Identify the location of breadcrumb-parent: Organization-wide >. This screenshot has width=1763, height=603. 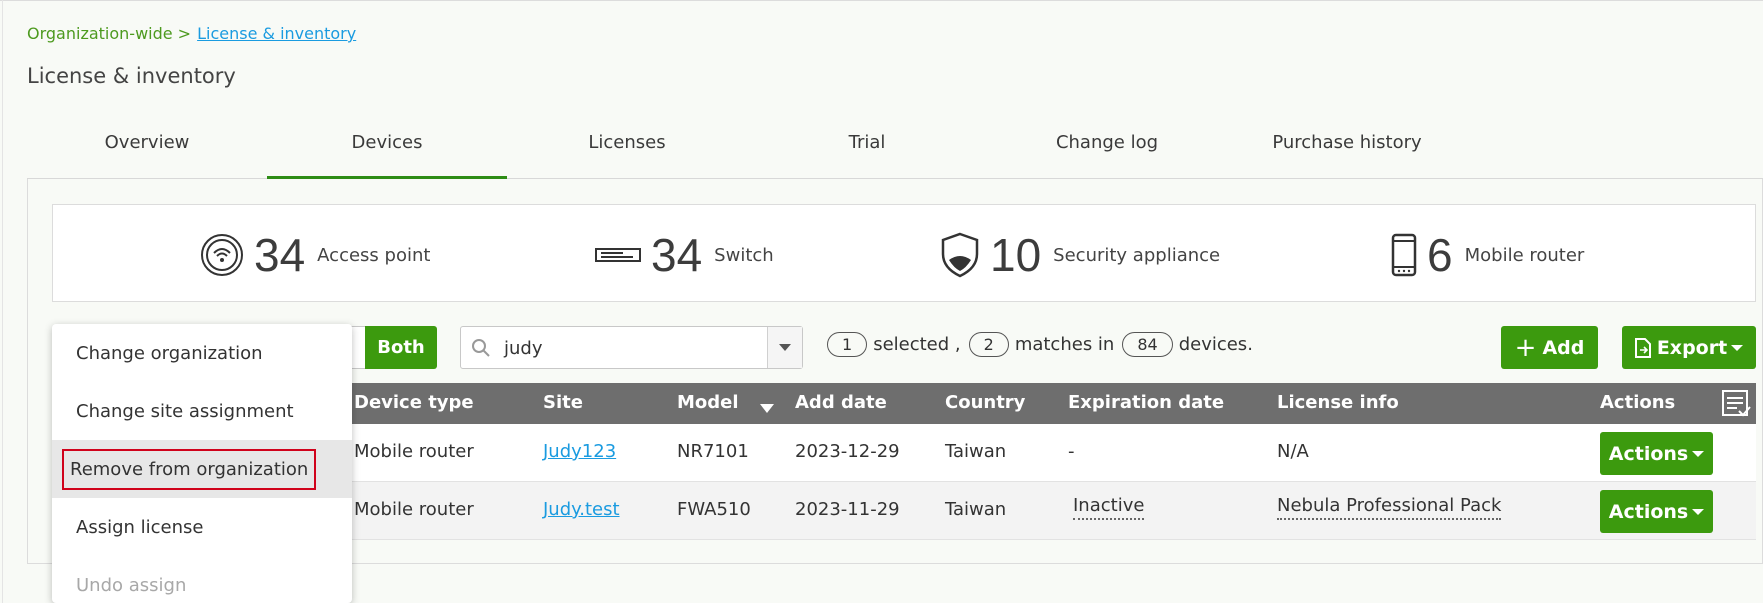
(109, 33).